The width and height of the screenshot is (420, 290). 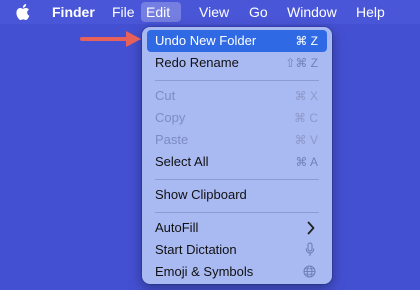 I want to click on menu-edit: Edit, so click(x=161, y=12).